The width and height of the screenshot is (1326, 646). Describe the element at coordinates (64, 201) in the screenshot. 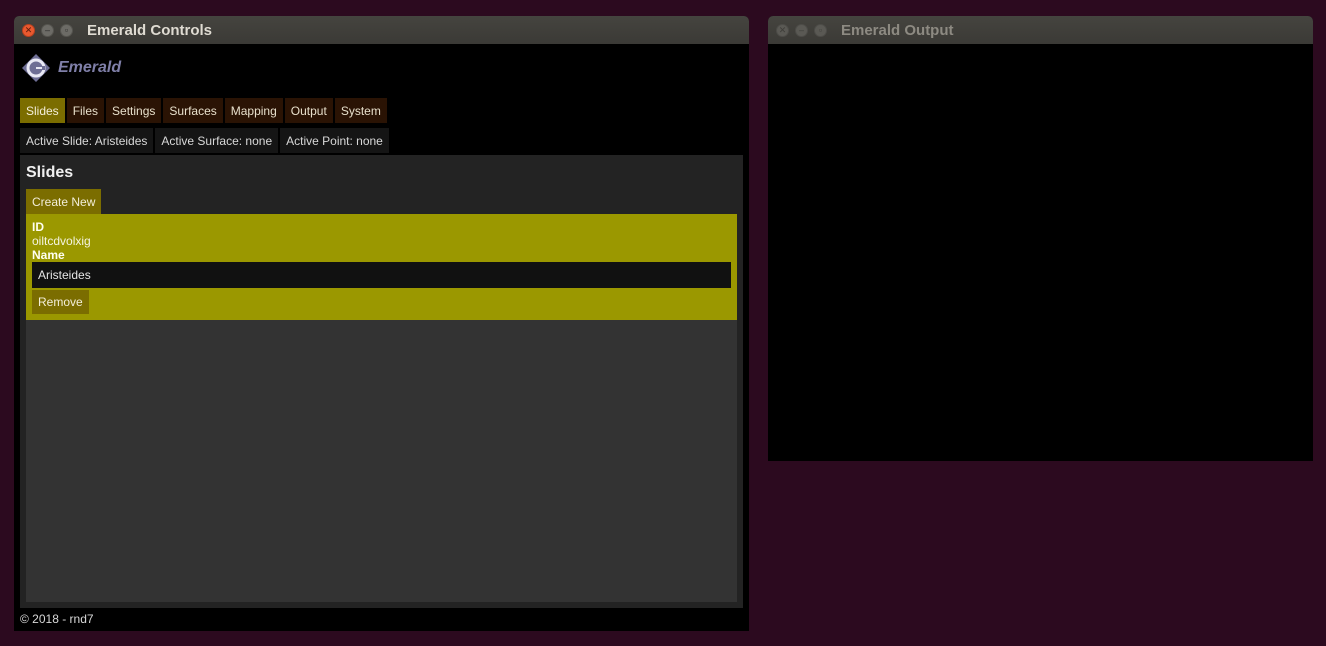

I see `create-new-button: Create New` at that location.